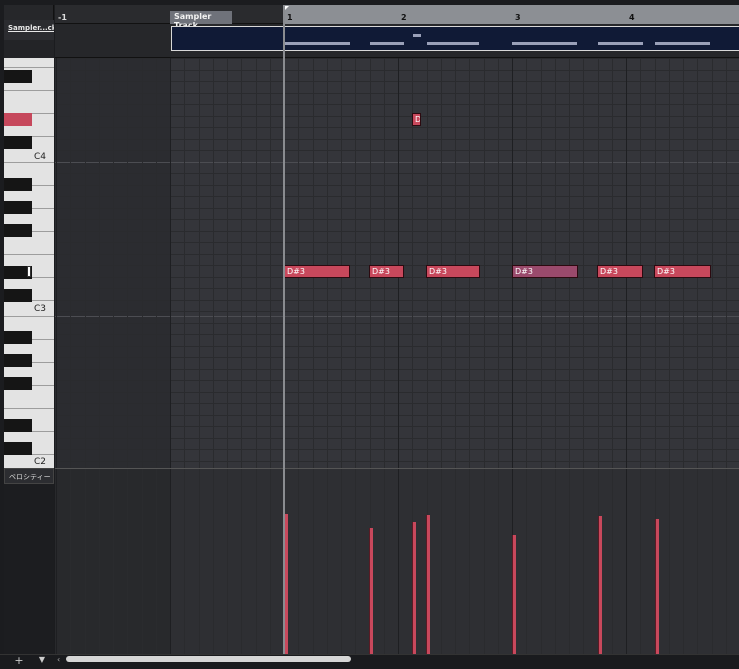  Describe the element at coordinates (29, 476) in the screenshot. I see `velocity-lane-label: ベロシティー` at that location.